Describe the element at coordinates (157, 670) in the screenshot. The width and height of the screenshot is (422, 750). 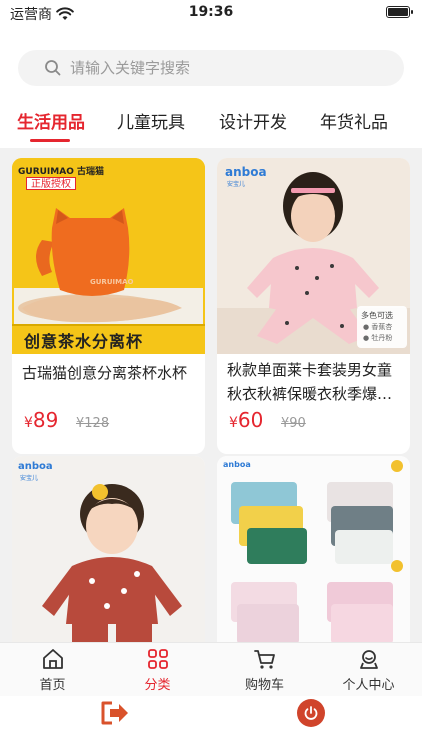
I see `tabbar-category: 分类` at that location.